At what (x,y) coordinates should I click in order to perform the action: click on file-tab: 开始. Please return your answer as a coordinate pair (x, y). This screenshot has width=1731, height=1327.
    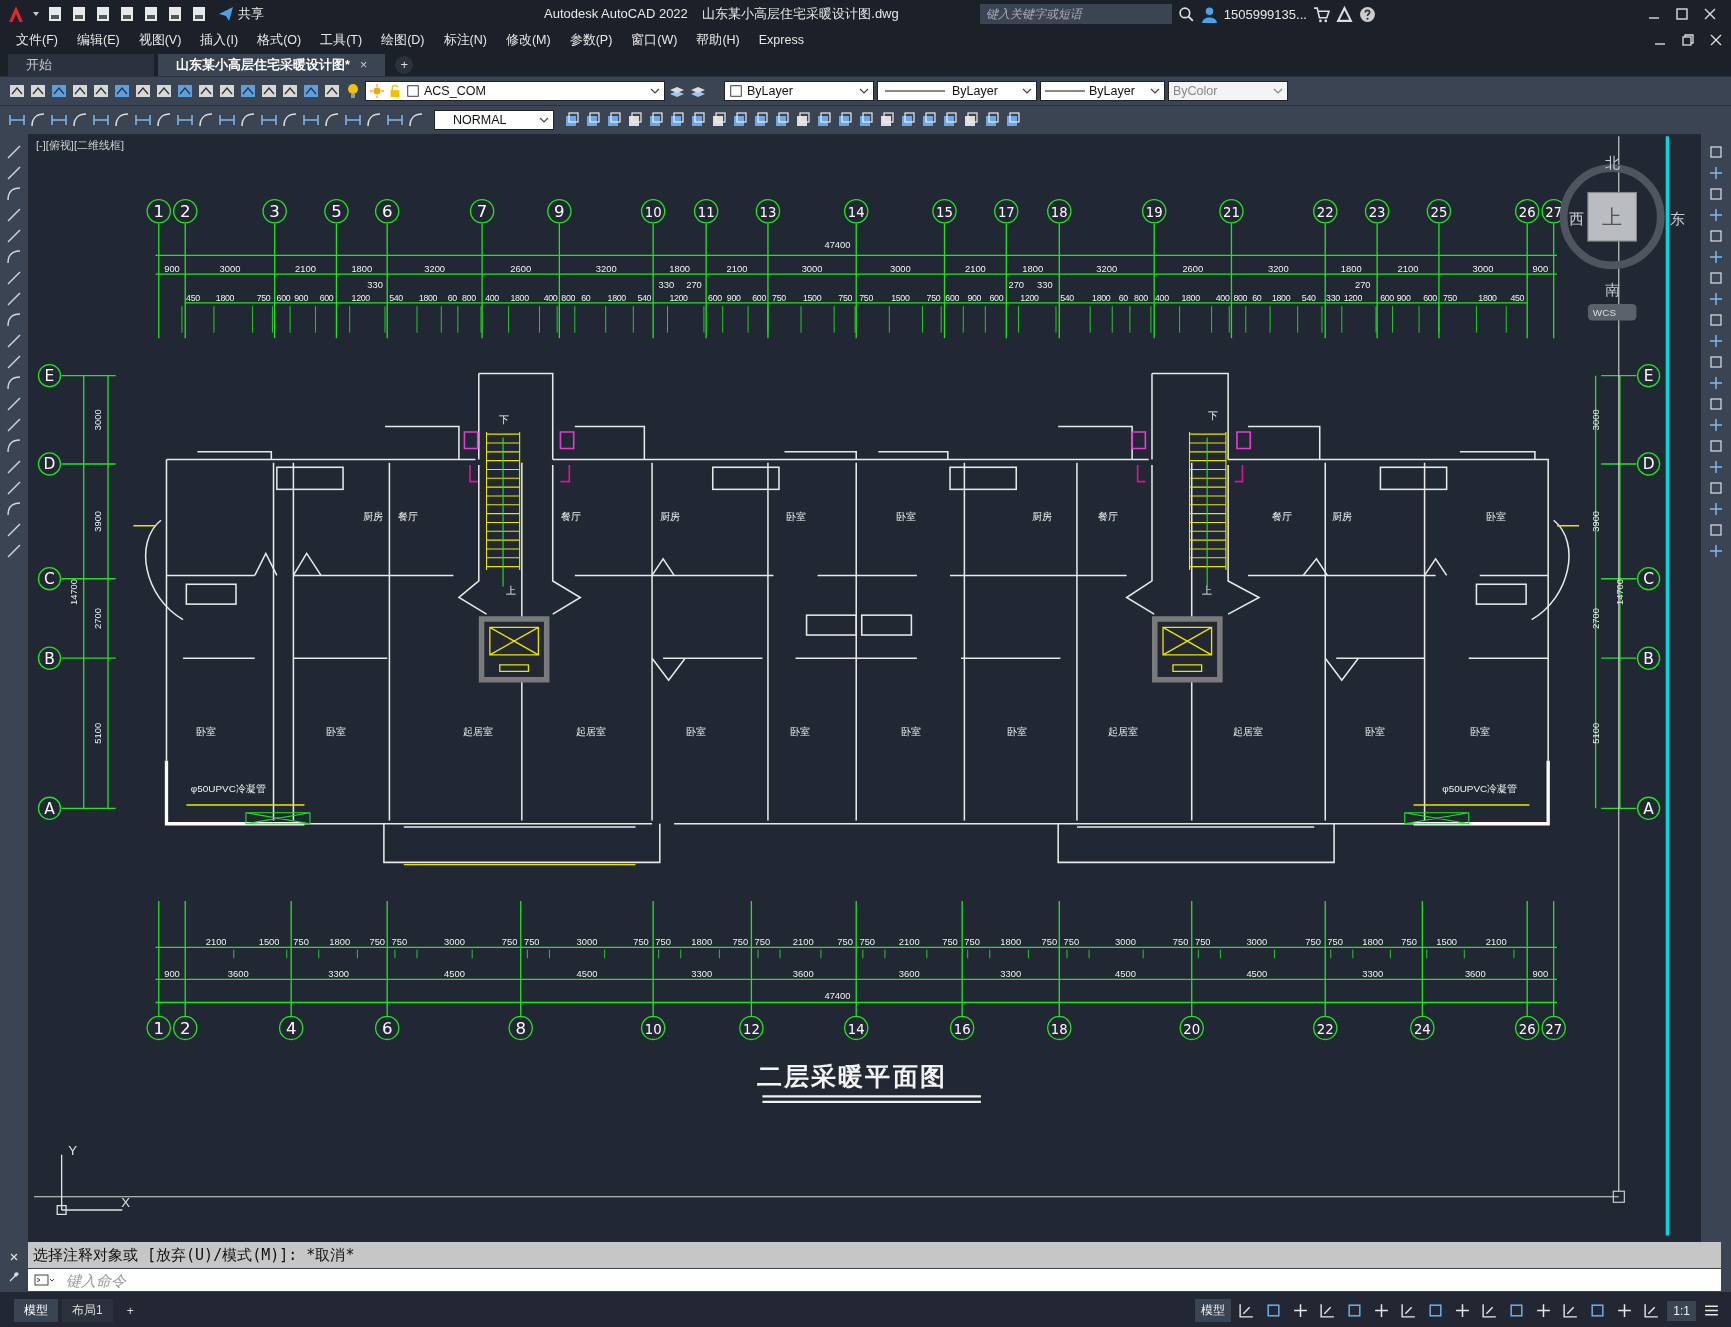
    Looking at the image, I should click on (81, 65).